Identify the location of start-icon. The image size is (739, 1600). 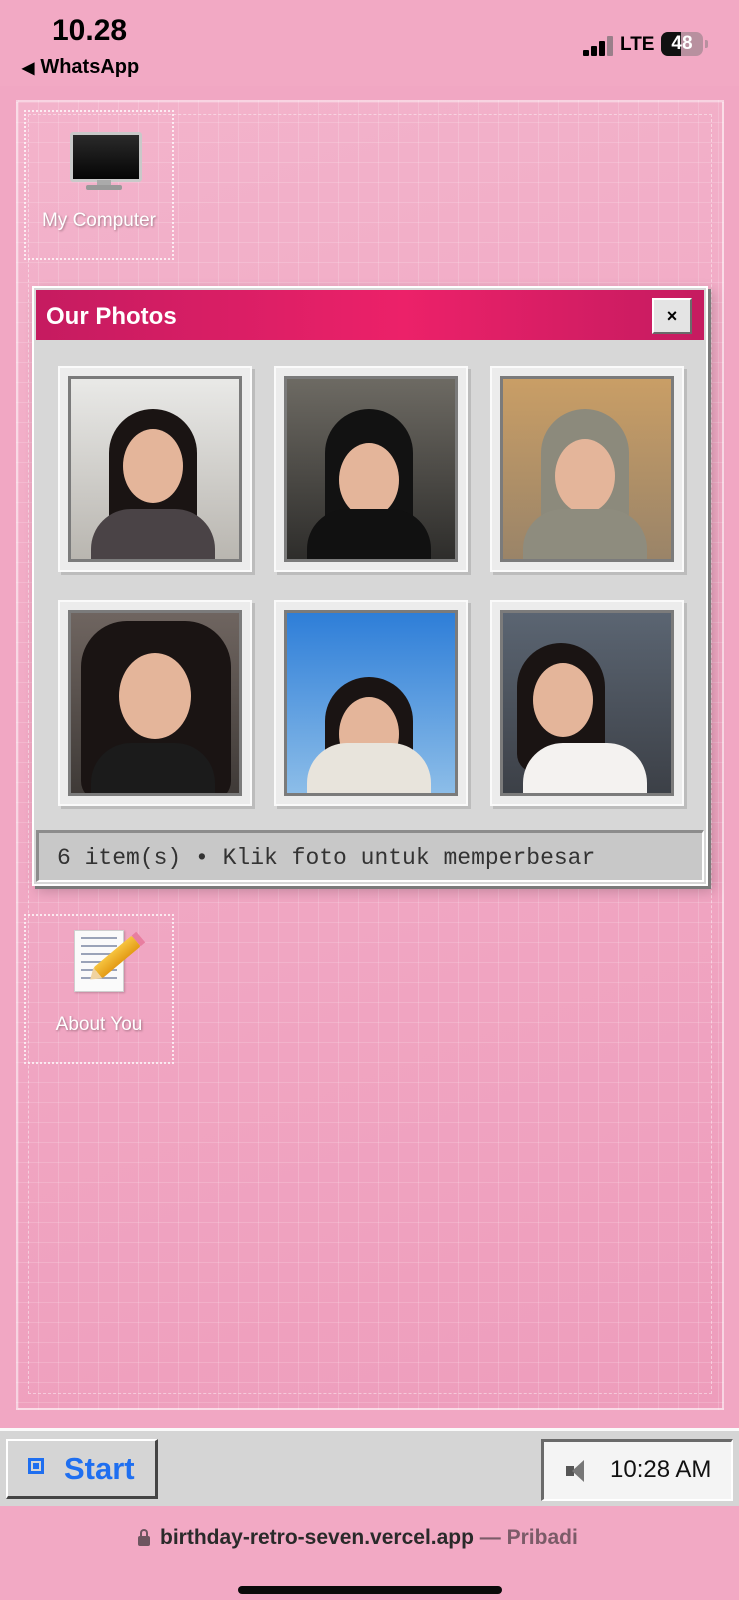
(36, 1466).